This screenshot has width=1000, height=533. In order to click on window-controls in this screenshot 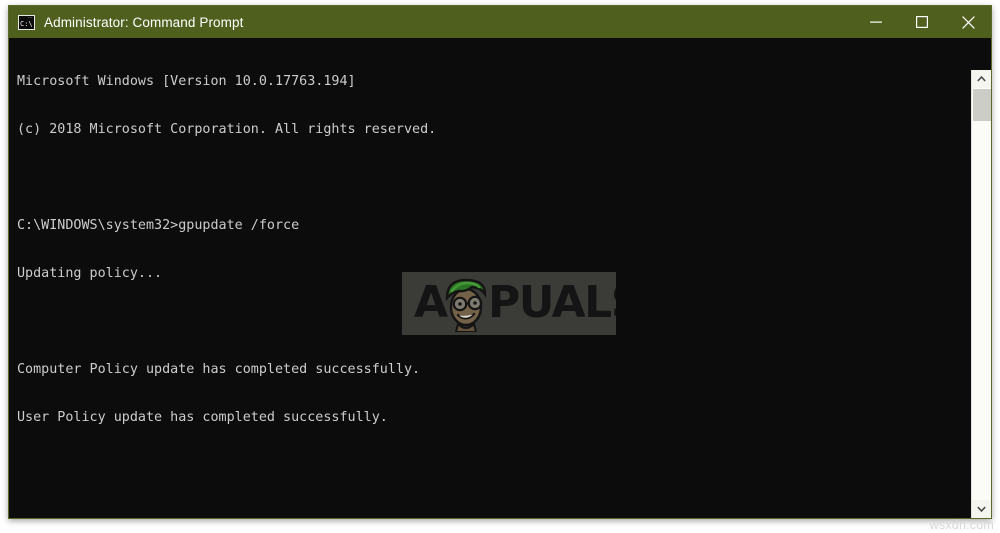, I will do `click(922, 22)`.